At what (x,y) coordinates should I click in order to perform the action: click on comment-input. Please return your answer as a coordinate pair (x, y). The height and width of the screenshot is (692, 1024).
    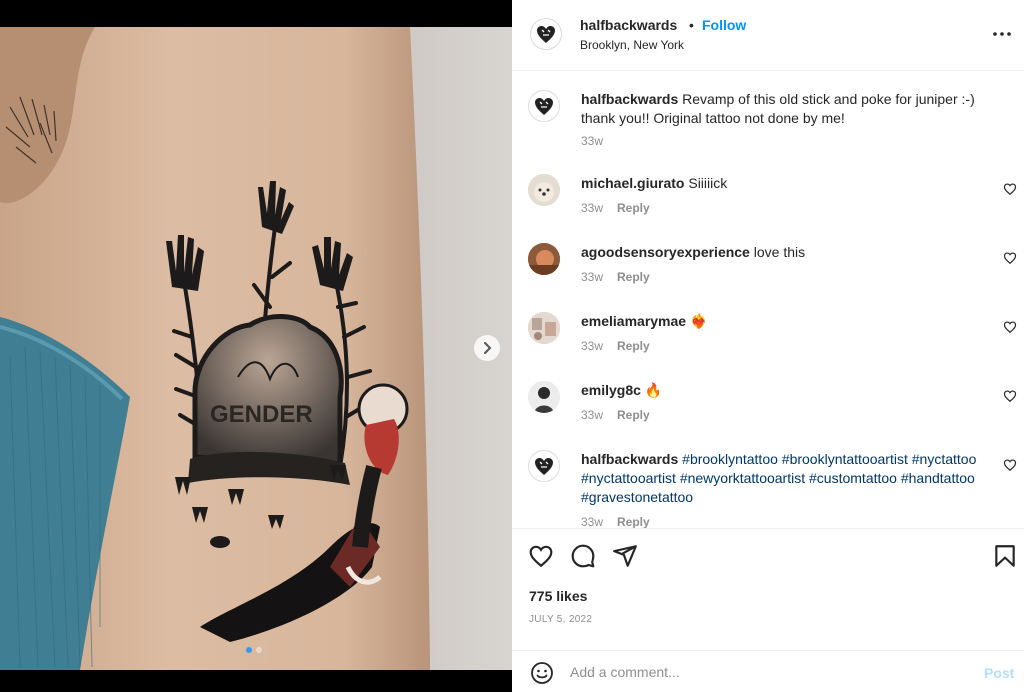
    Looking at the image, I should click on (765, 672).